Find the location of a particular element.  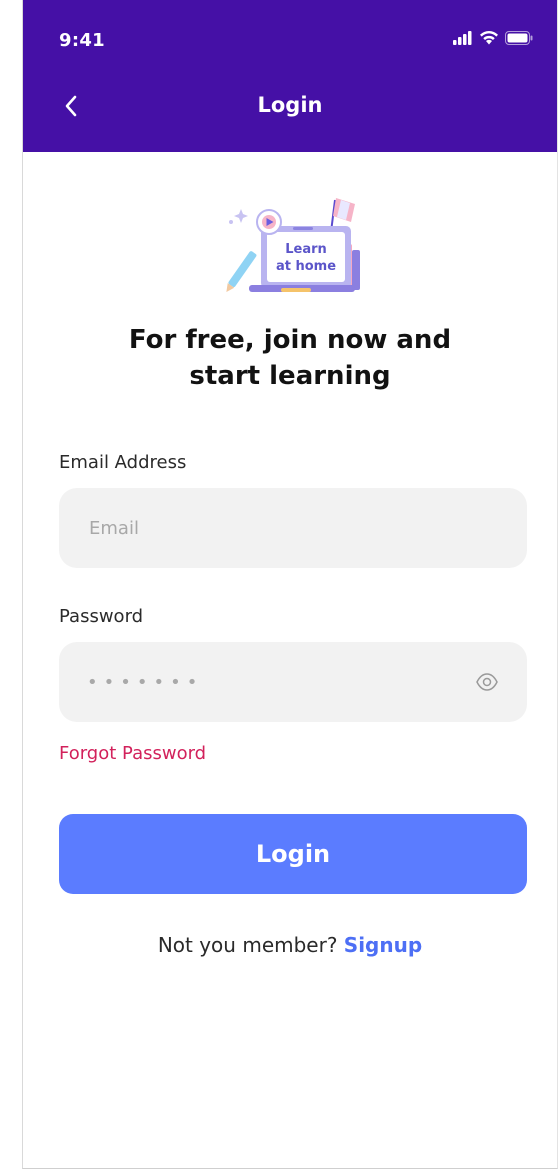

email-field-container is located at coordinates (293, 528).